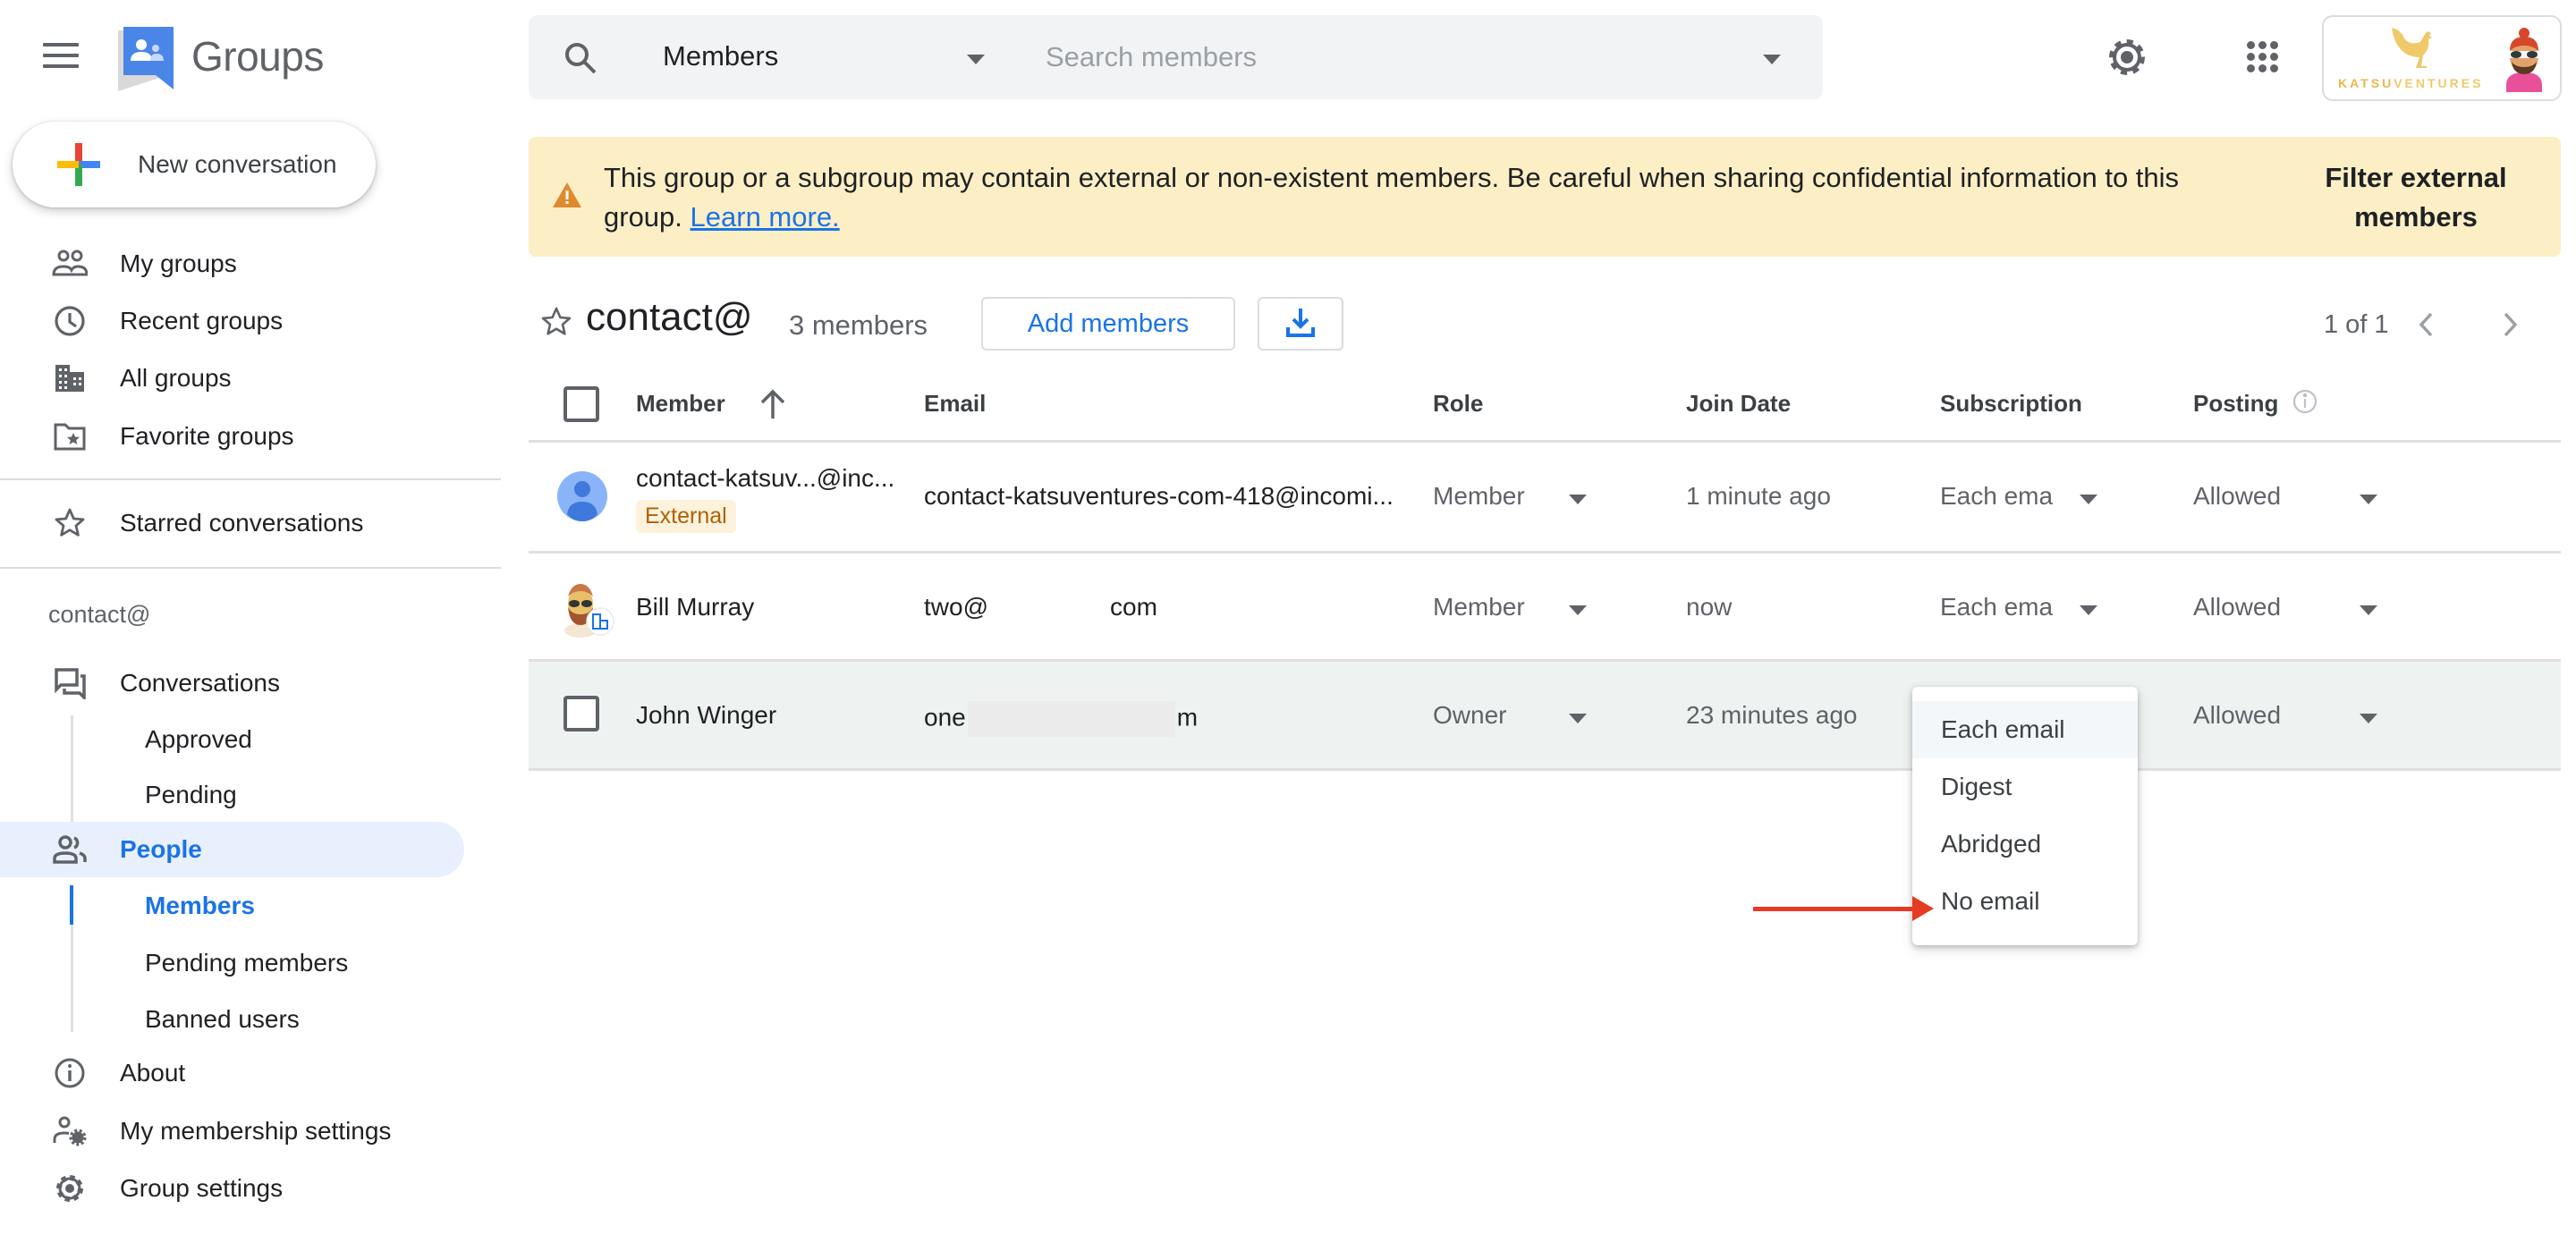  I want to click on member-email: one m, so click(1061, 719).